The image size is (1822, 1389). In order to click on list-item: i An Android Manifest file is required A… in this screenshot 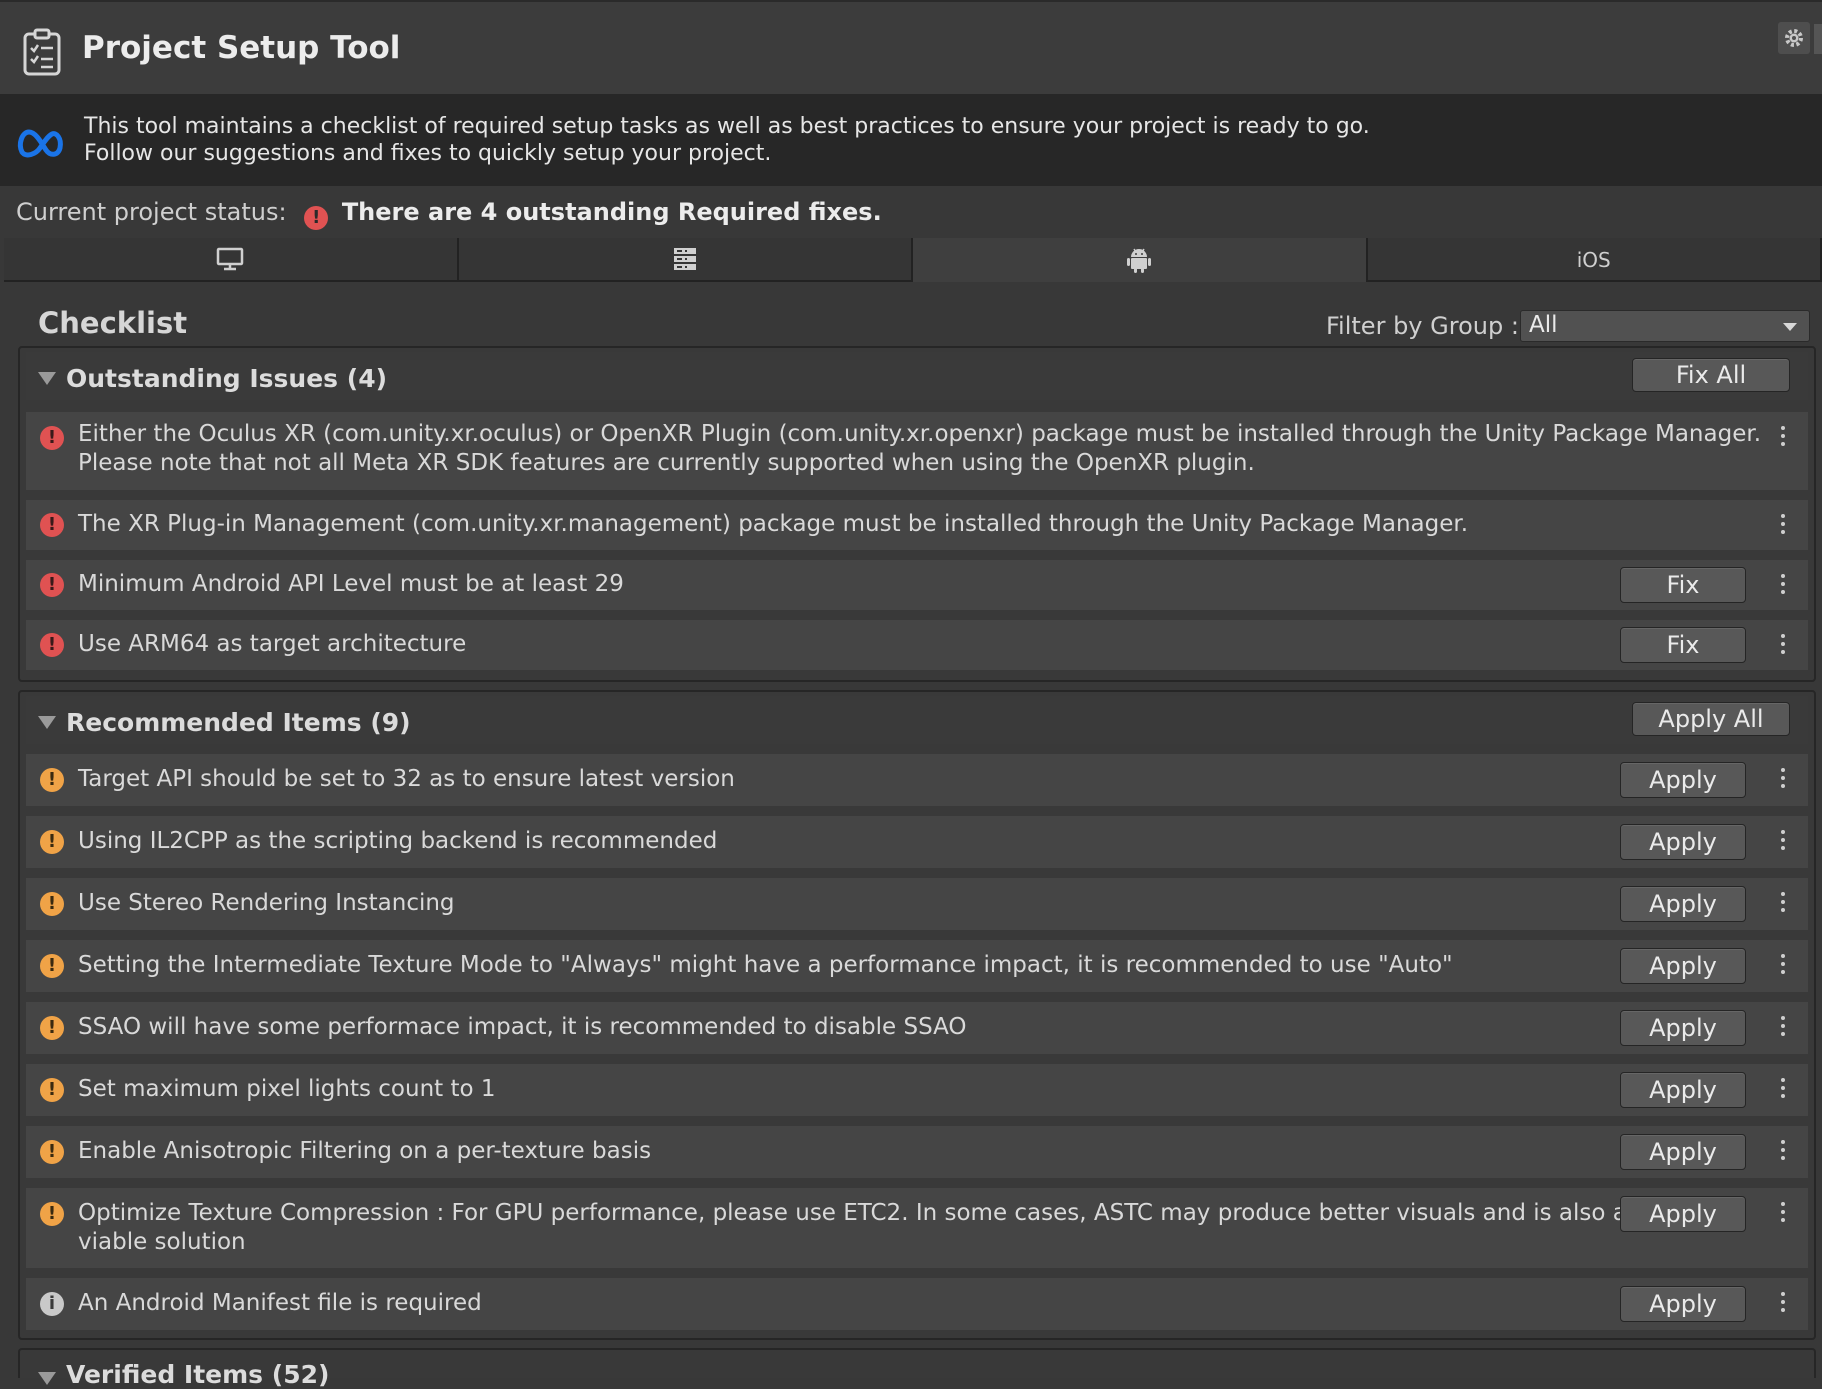, I will do `click(917, 1304)`.